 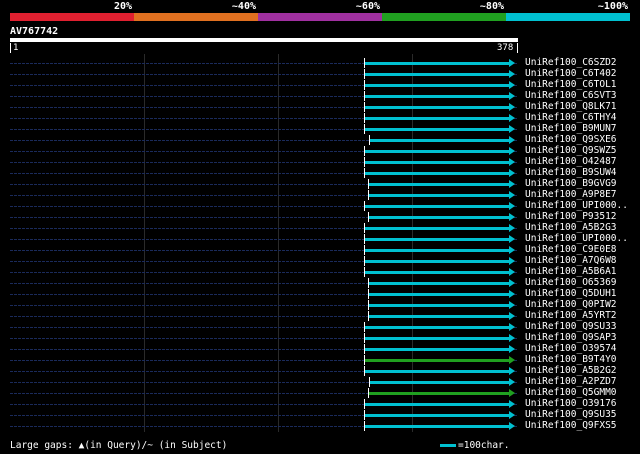 What do you see at coordinates (264, 40) in the screenshot?
I see `query-sequence-bar` at bounding box center [264, 40].